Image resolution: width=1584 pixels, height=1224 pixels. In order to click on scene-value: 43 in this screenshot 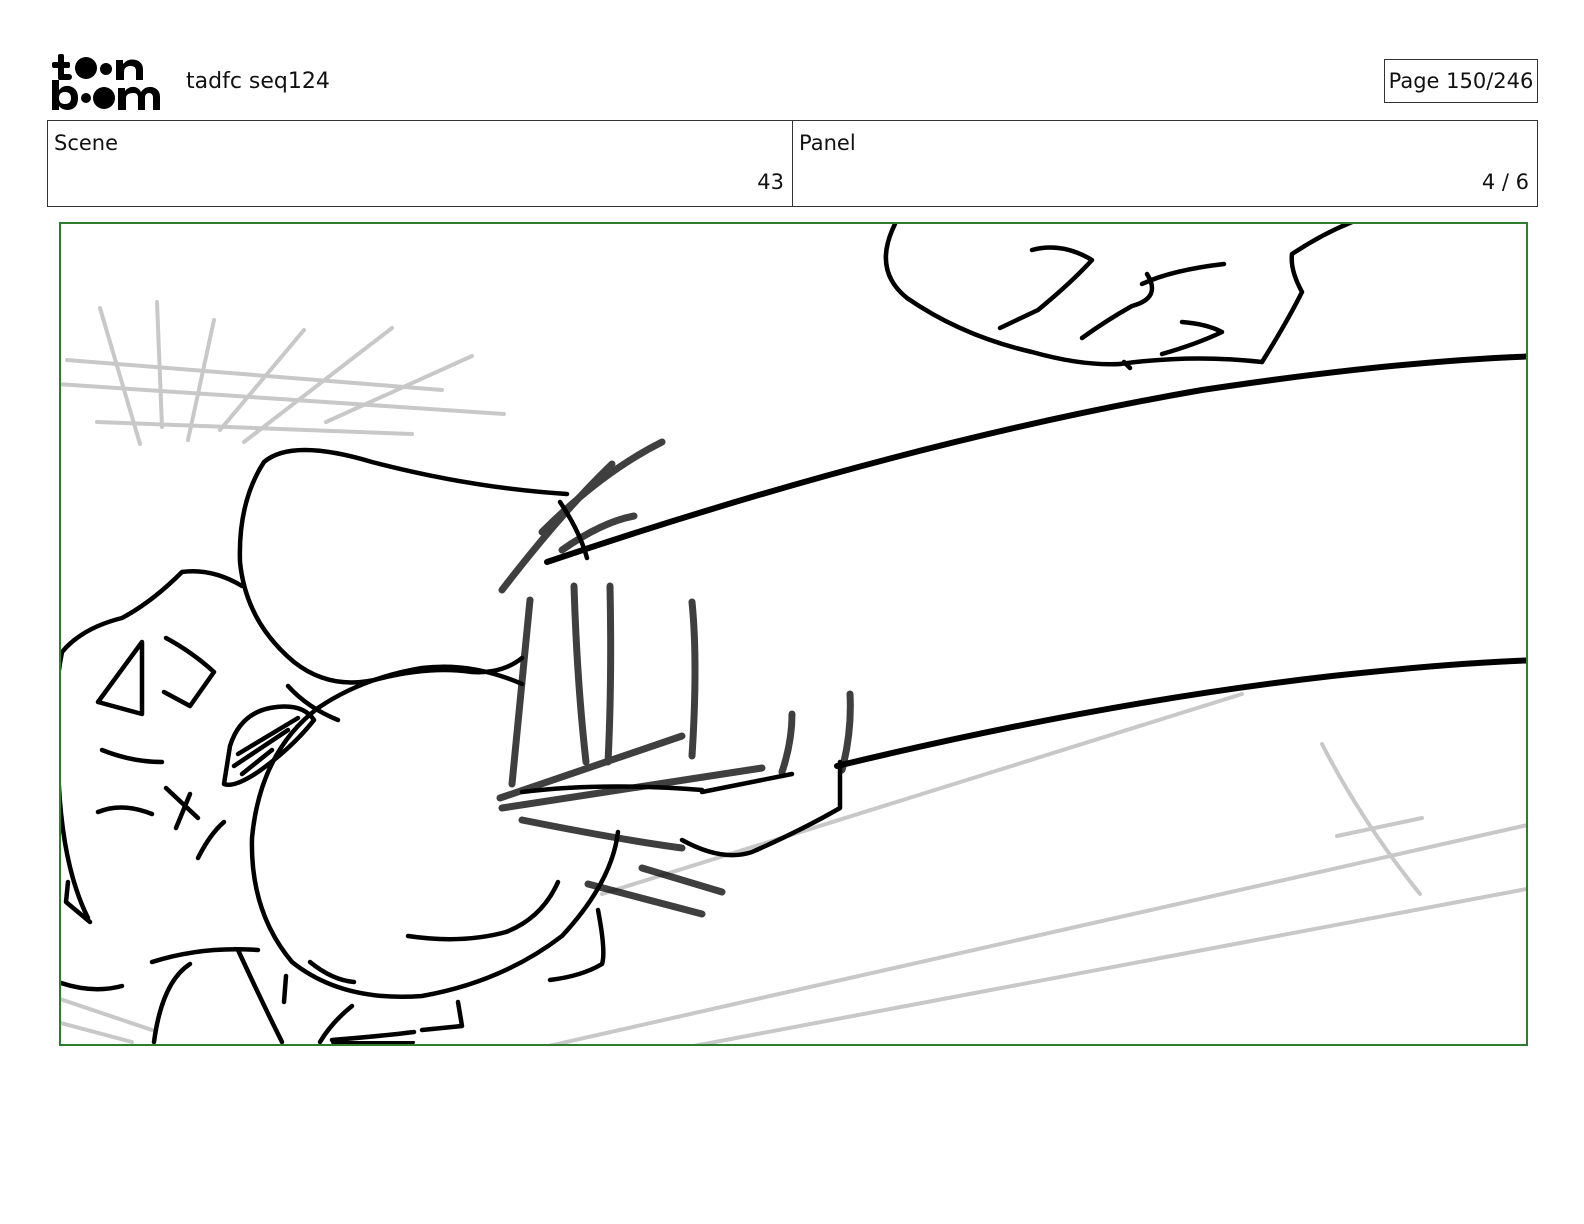, I will do `click(770, 182)`.